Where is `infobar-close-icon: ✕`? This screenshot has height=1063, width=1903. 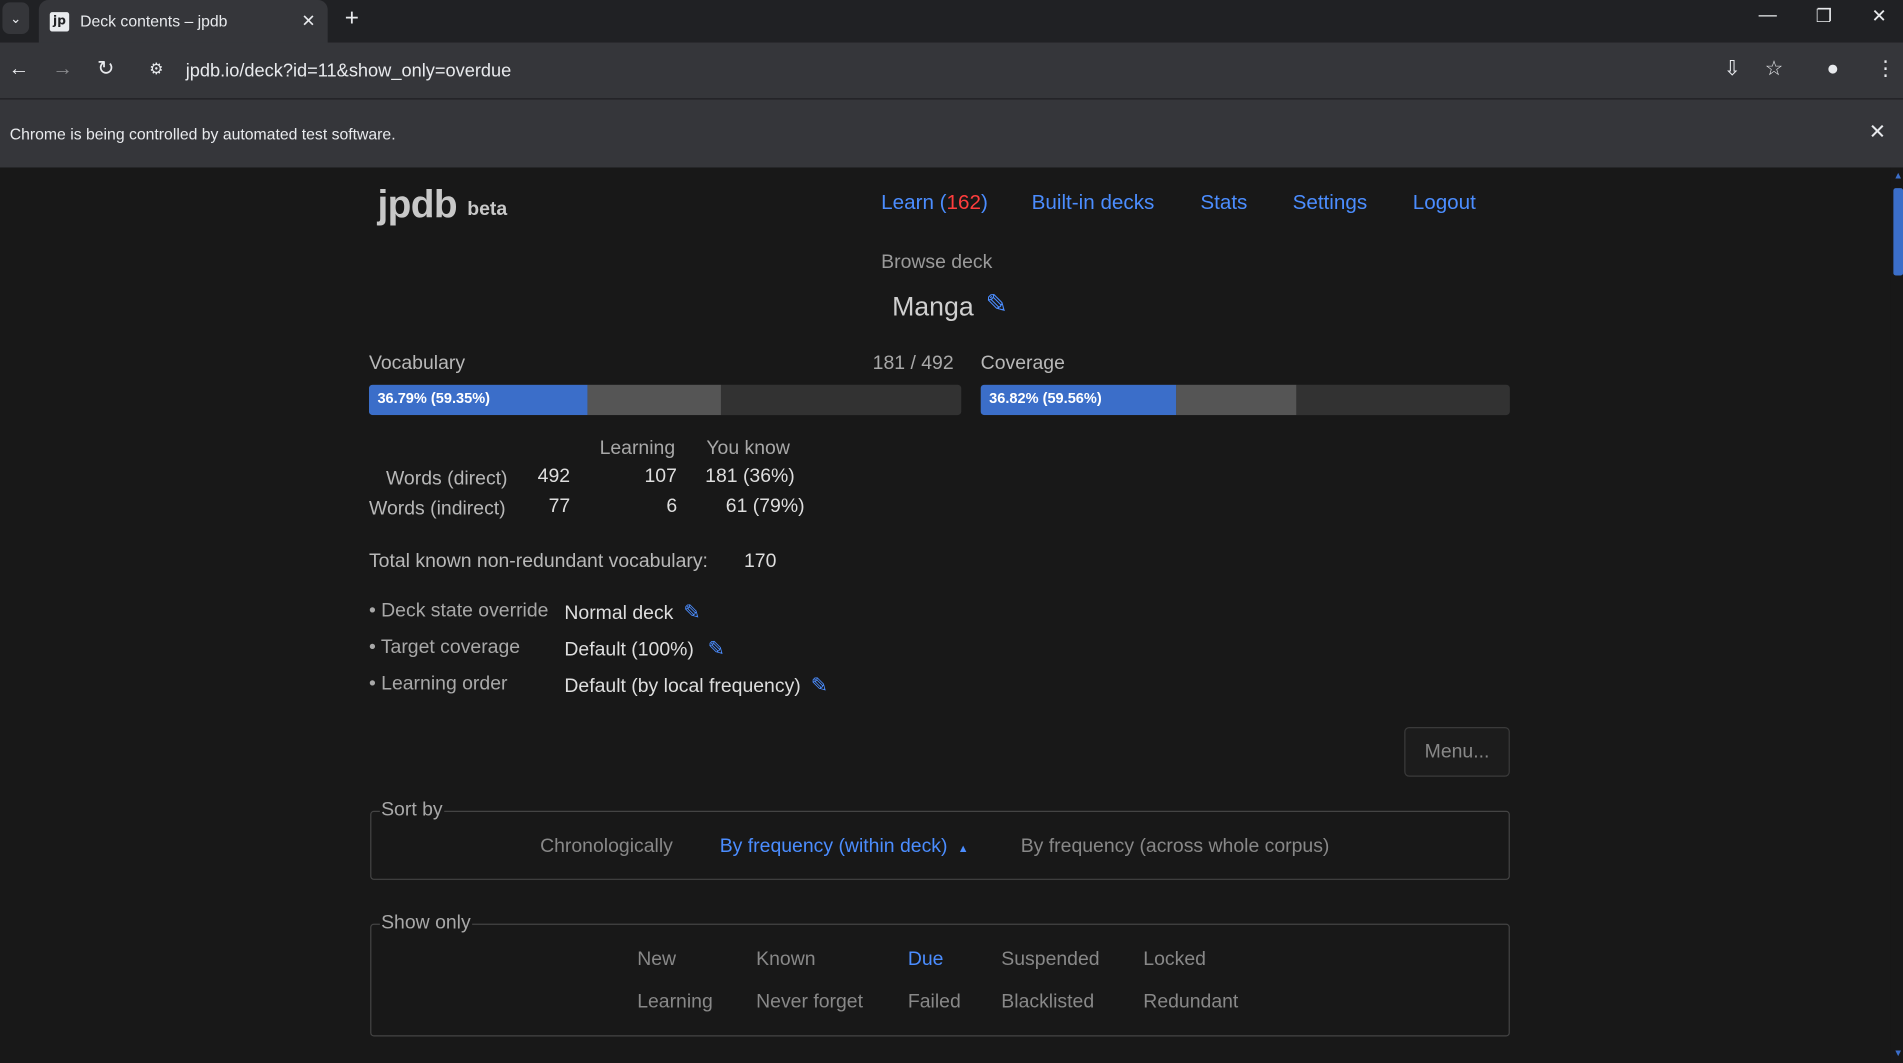
infobar-close-icon: ✕ is located at coordinates (1877, 132).